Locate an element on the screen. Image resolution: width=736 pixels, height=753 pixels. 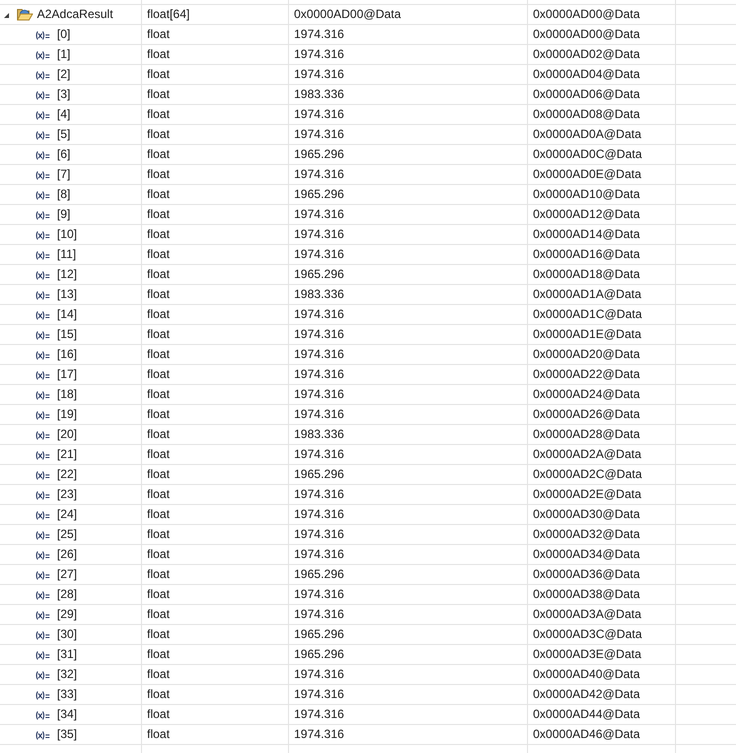
table-cell: 0x0000AD2A@Data is located at coordinates (587, 454).